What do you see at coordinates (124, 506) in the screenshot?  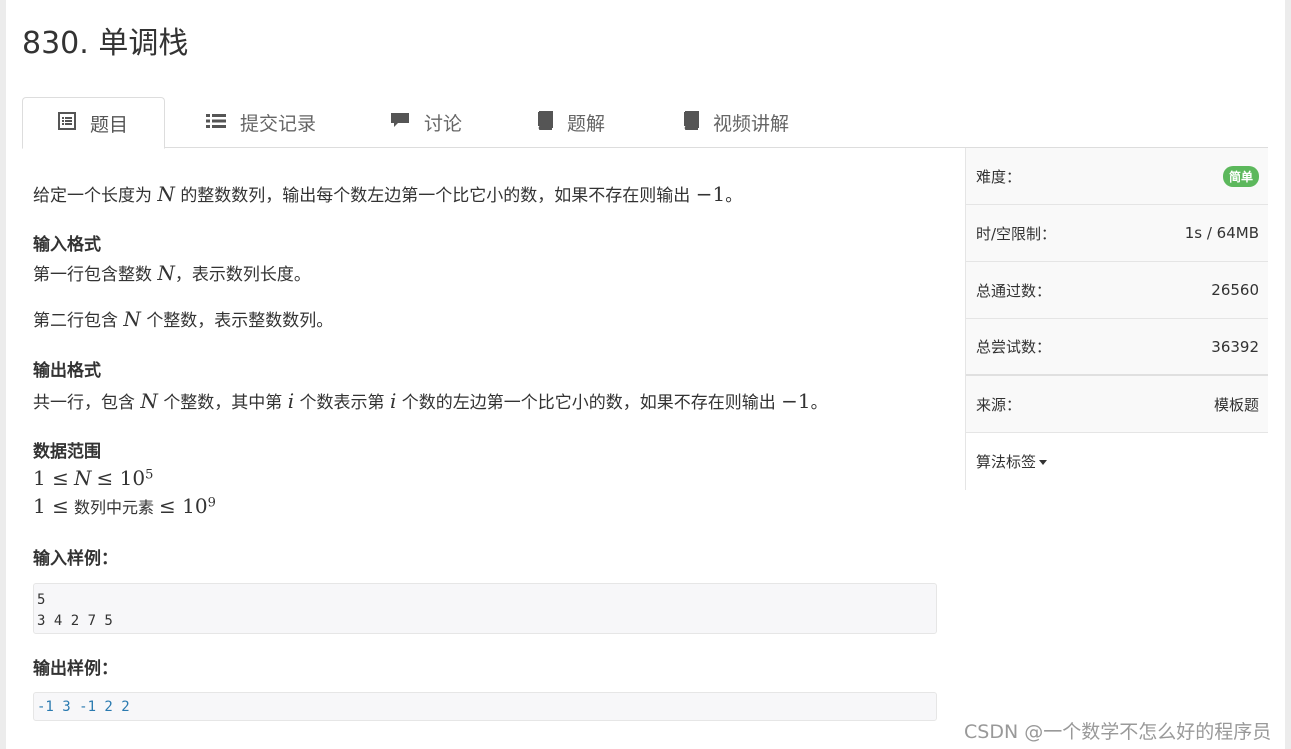 I see `range-line-2: 1 ≤ 数列中元素 ≤ 109` at bounding box center [124, 506].